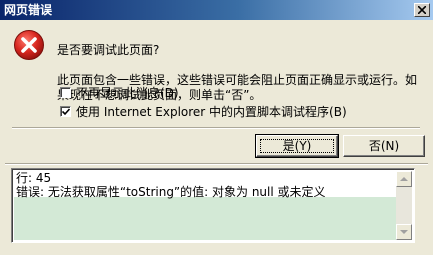  What do you see at coordinates (127, 93) in the screenshot?
I see `checkbox-label-dont-show: 不再显示此消息(D)` at bounding box center [127, 93].